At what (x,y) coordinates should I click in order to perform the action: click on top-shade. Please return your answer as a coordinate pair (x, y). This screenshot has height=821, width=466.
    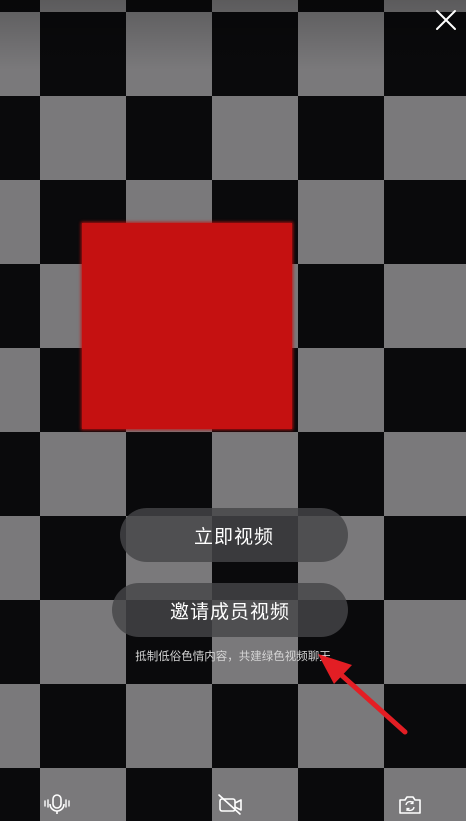
    Looking at the image, I should click on (233, 35).